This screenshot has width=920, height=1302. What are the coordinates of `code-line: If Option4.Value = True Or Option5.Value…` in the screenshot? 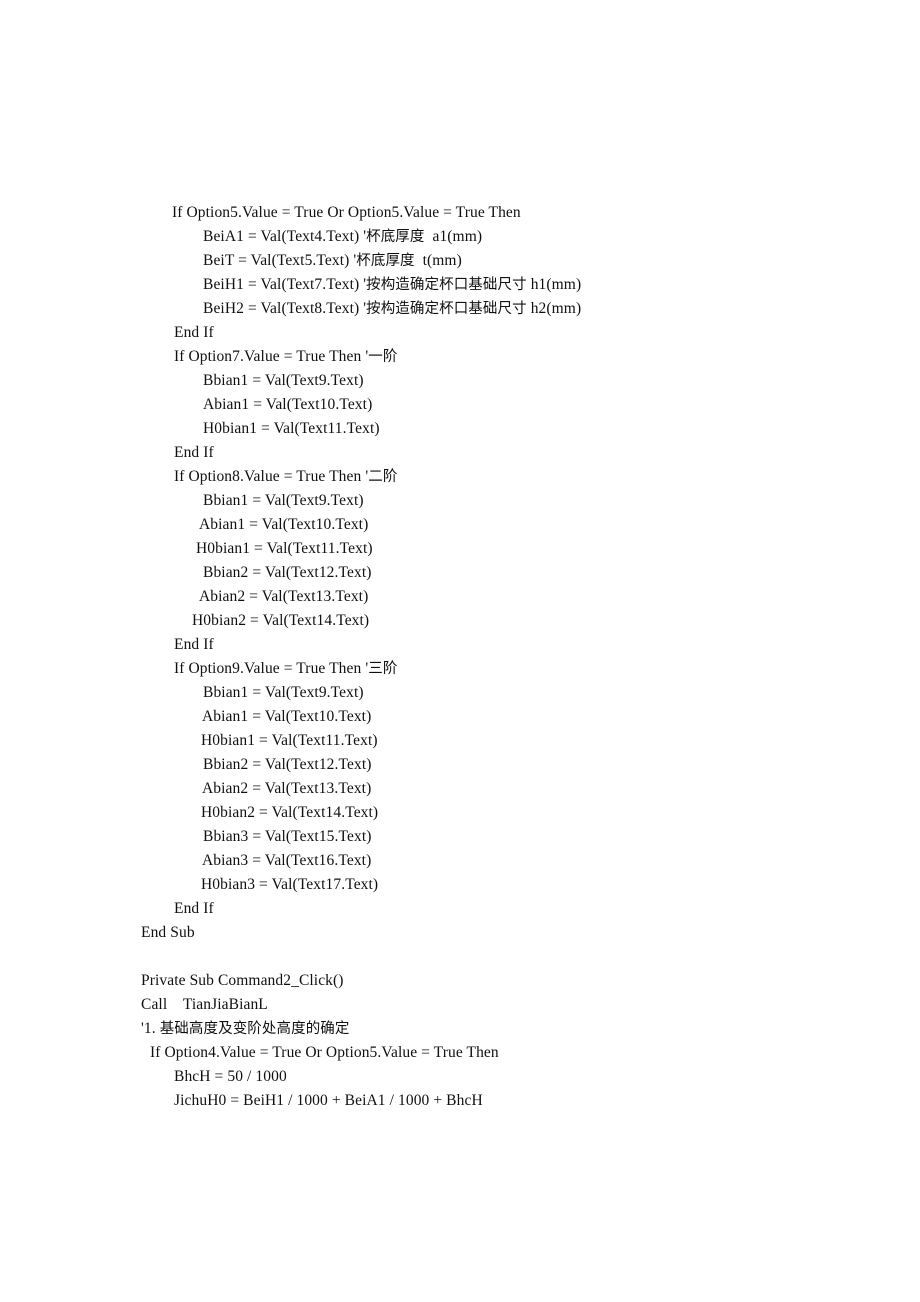 It's located at (324, 1052).